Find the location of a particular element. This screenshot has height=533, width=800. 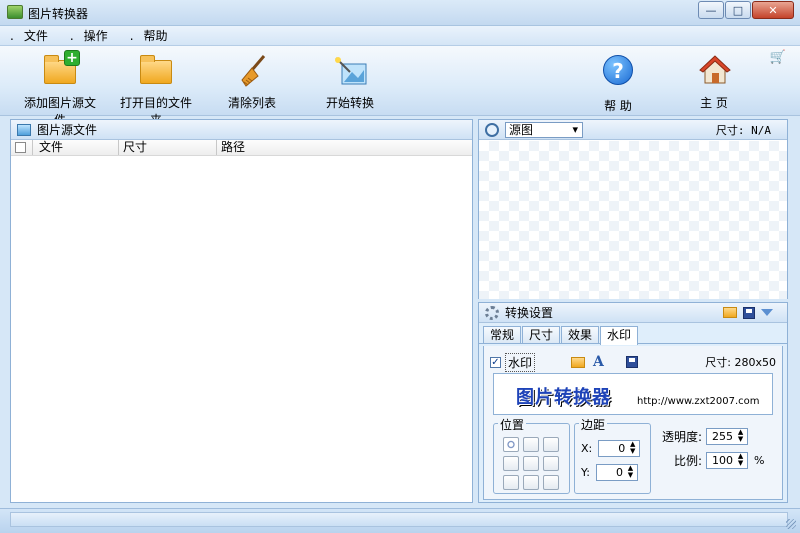

cart-icon: 🛒 is located at coordinates (778, 57).